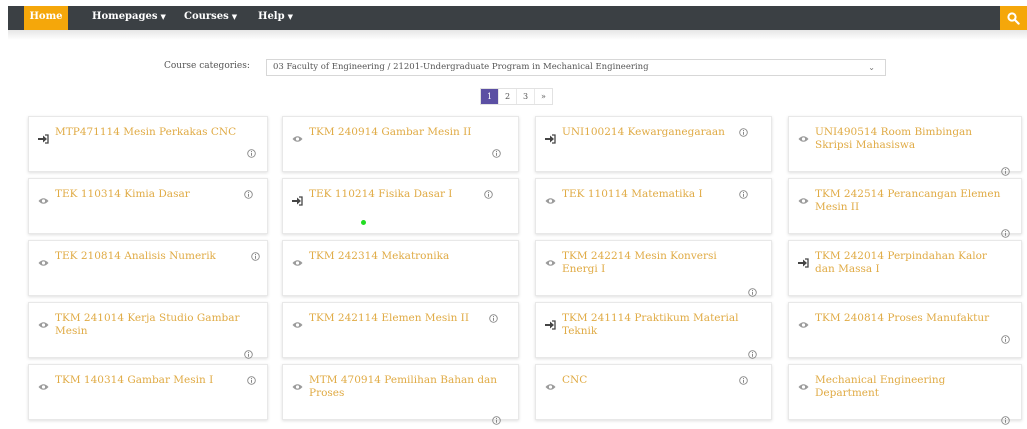 This screenshot has width=1027, height=429. I want to click on page-2-link: 2, so click(508, 96).